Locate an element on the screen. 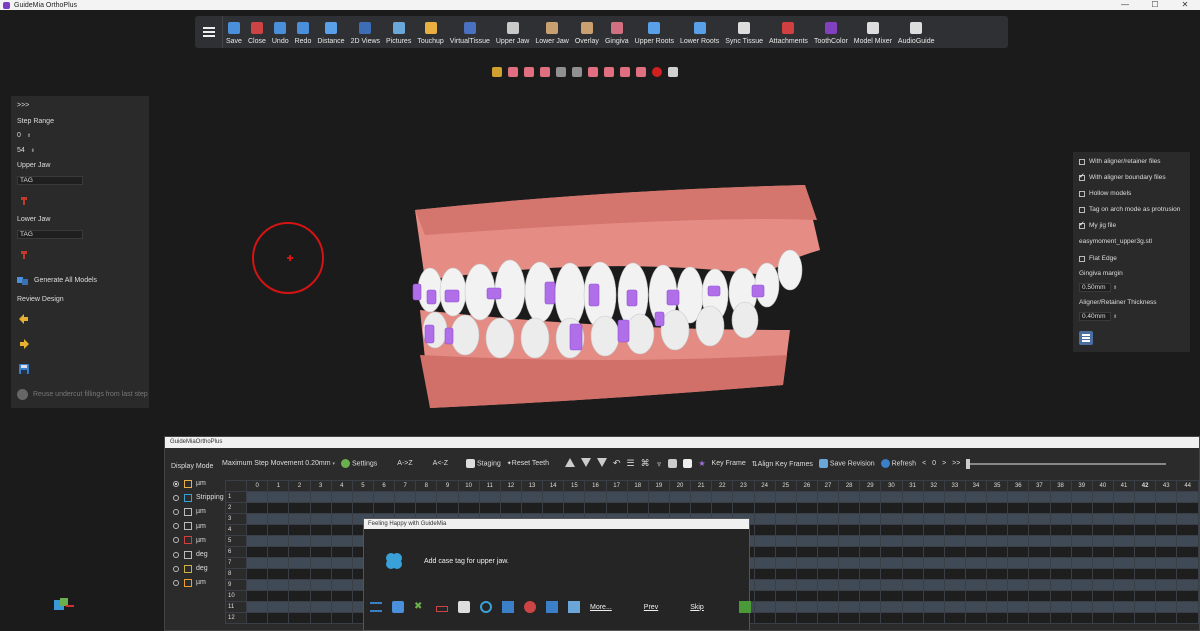  gallery-icon is located at coordinates (574, 607).